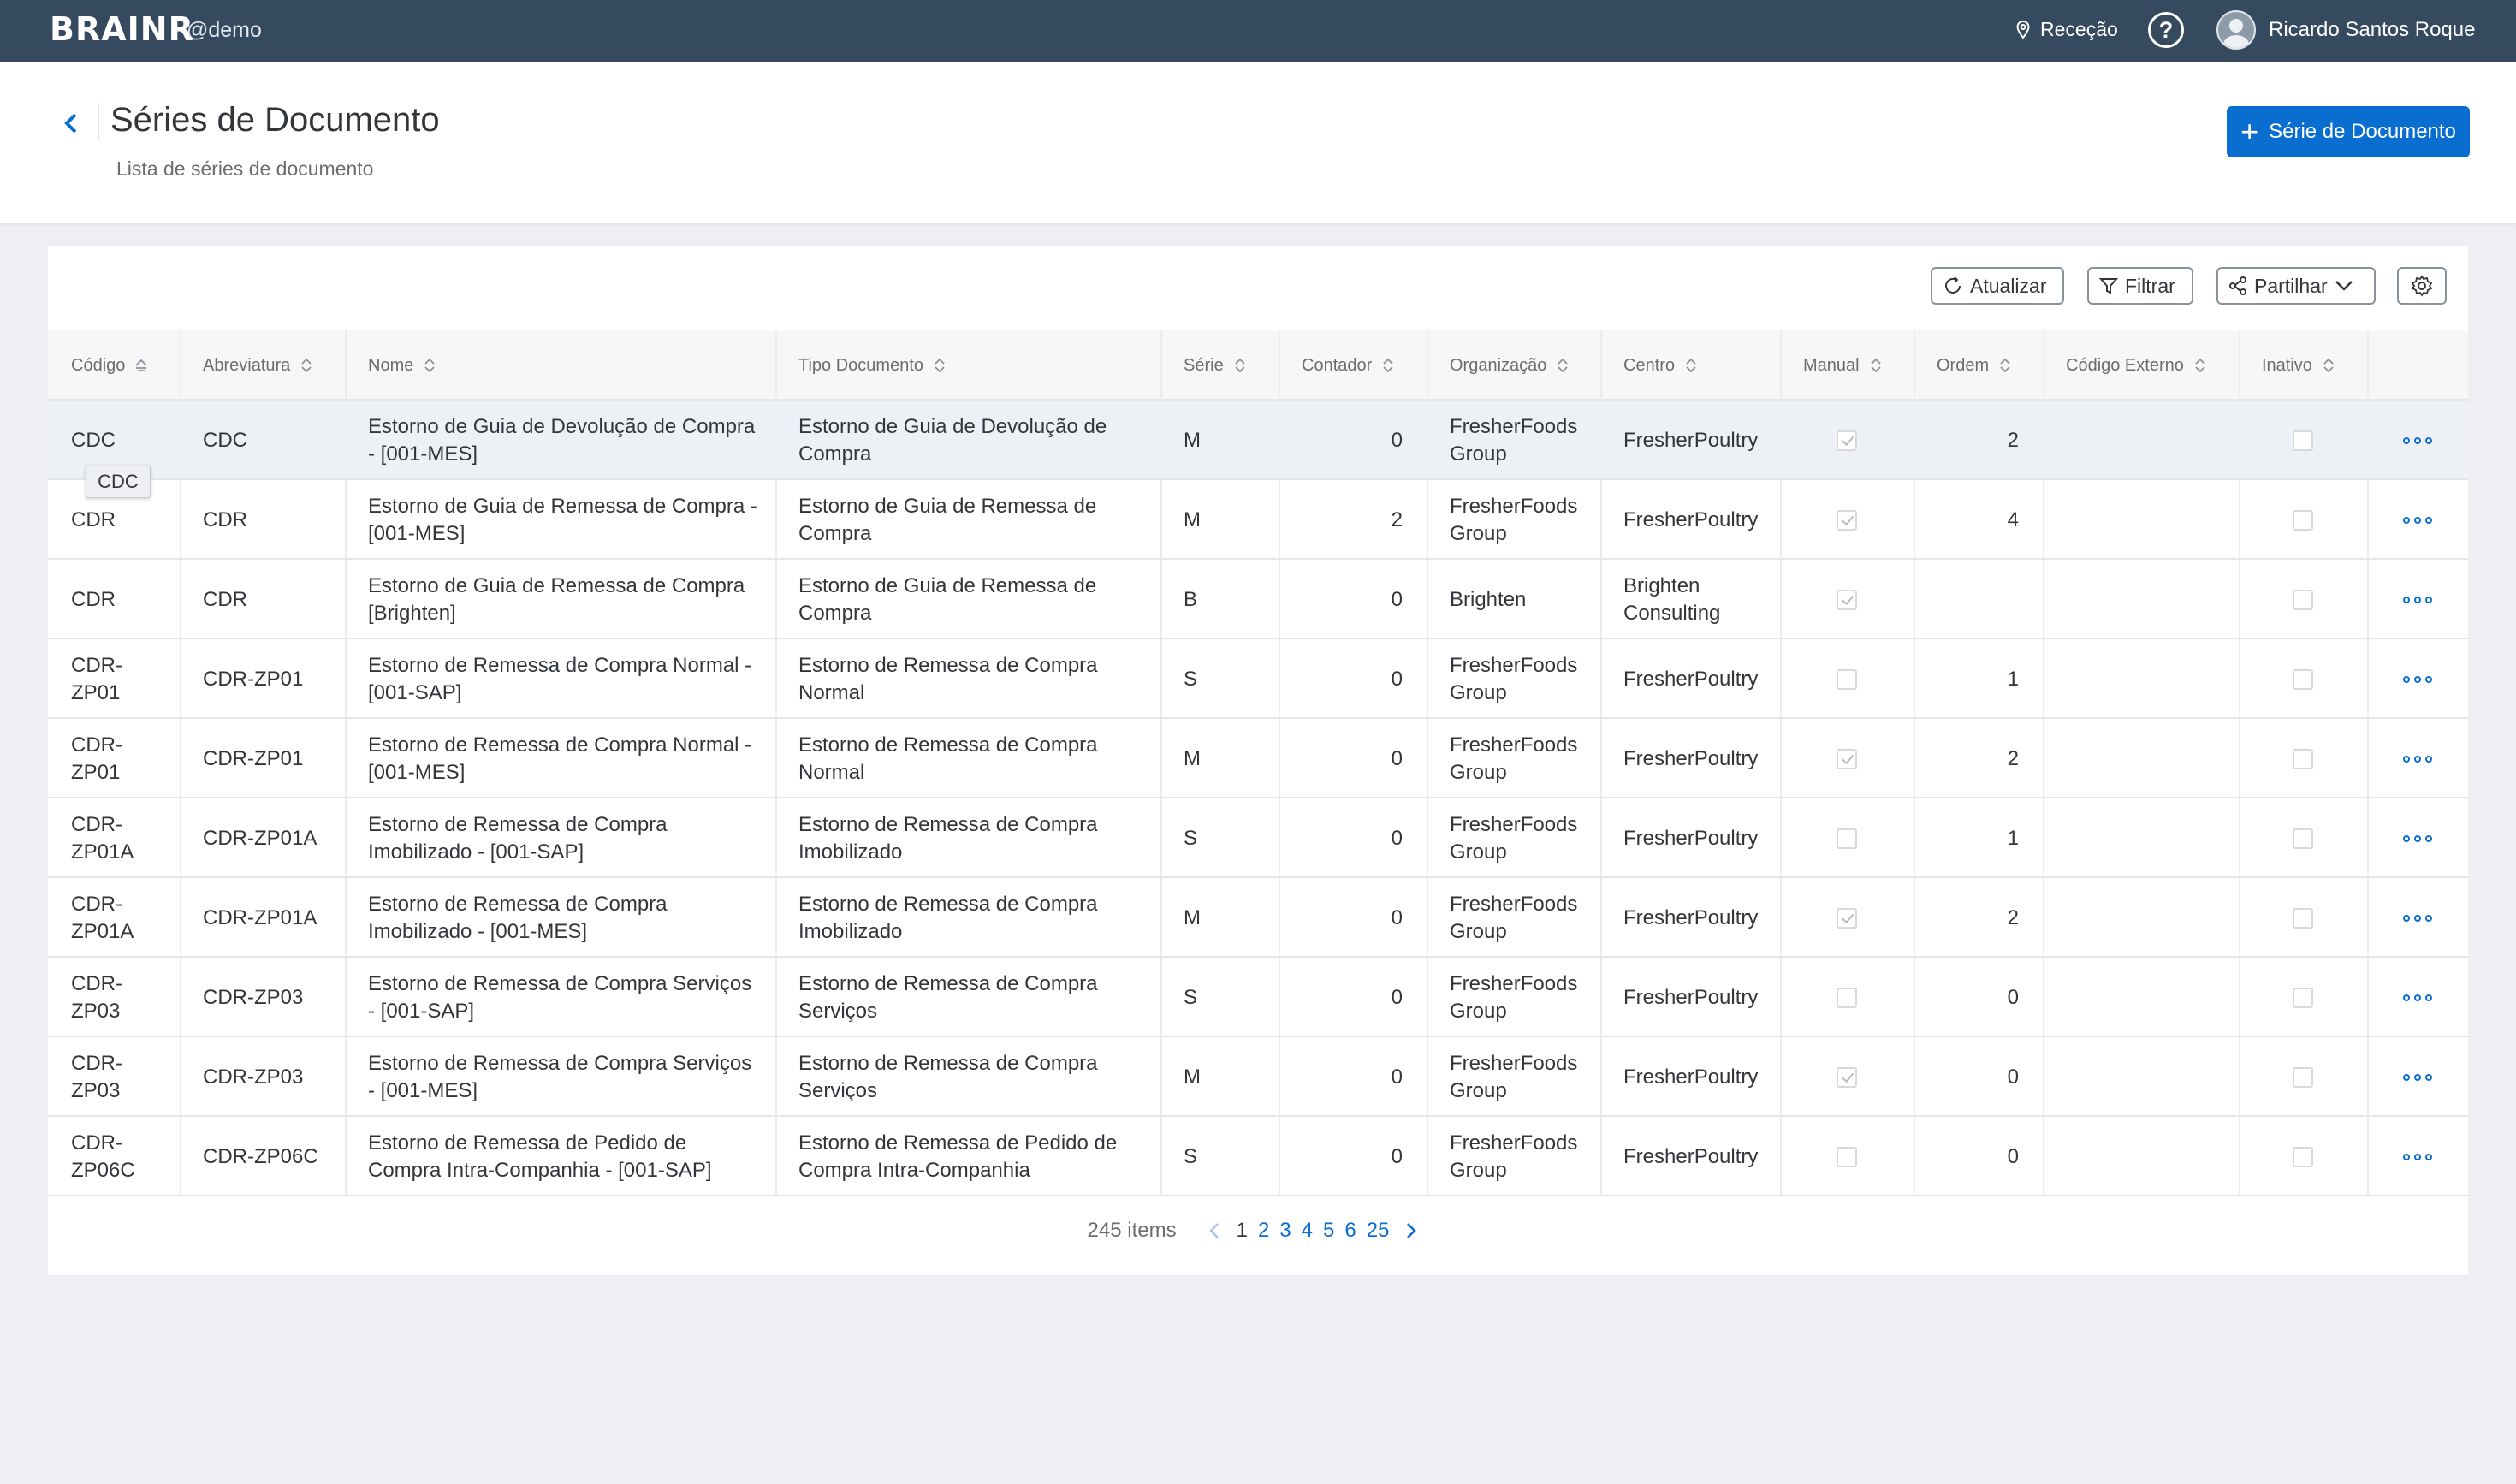 Image resolution: width=2516 pixels, height=1484 pixels. Describe the element at coordinates (114, 366) in the screenshot. I see `column-header-code: Código` at that location.